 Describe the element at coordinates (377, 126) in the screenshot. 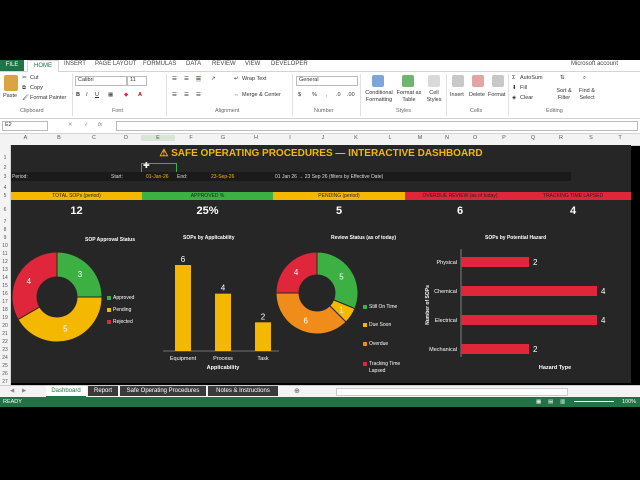

I see `formula-input` at that location.